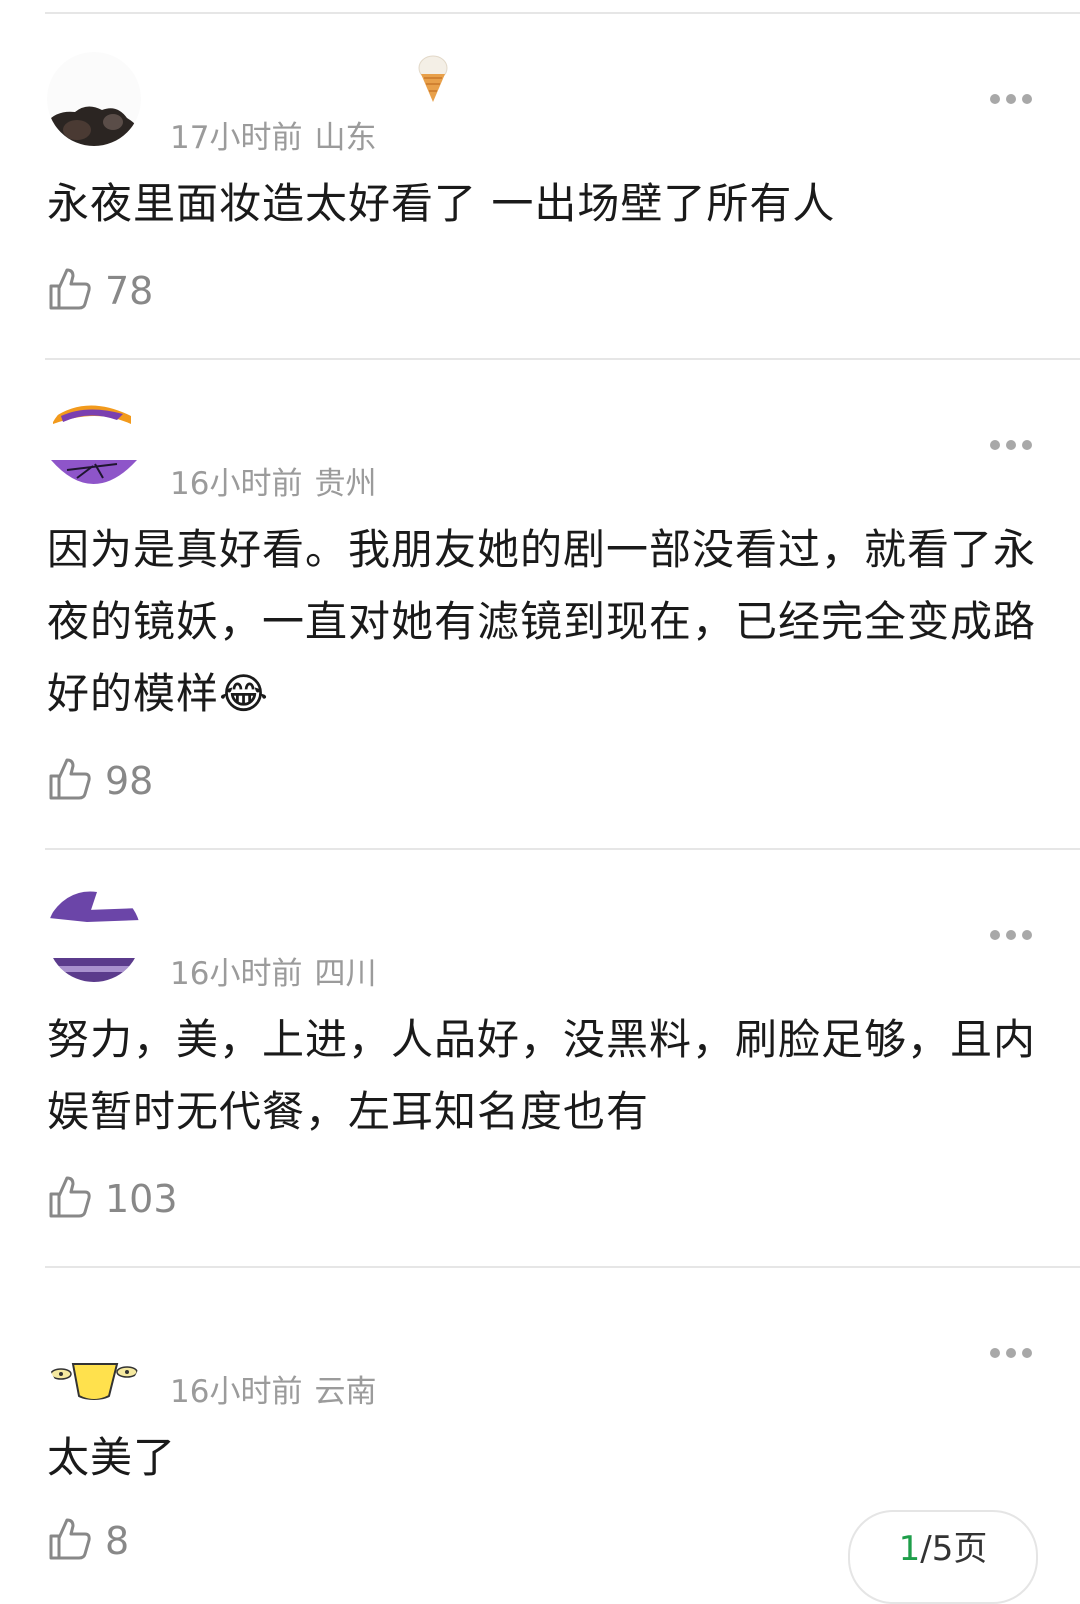  I want to click on comment-location: 山东, so click(345, 138).